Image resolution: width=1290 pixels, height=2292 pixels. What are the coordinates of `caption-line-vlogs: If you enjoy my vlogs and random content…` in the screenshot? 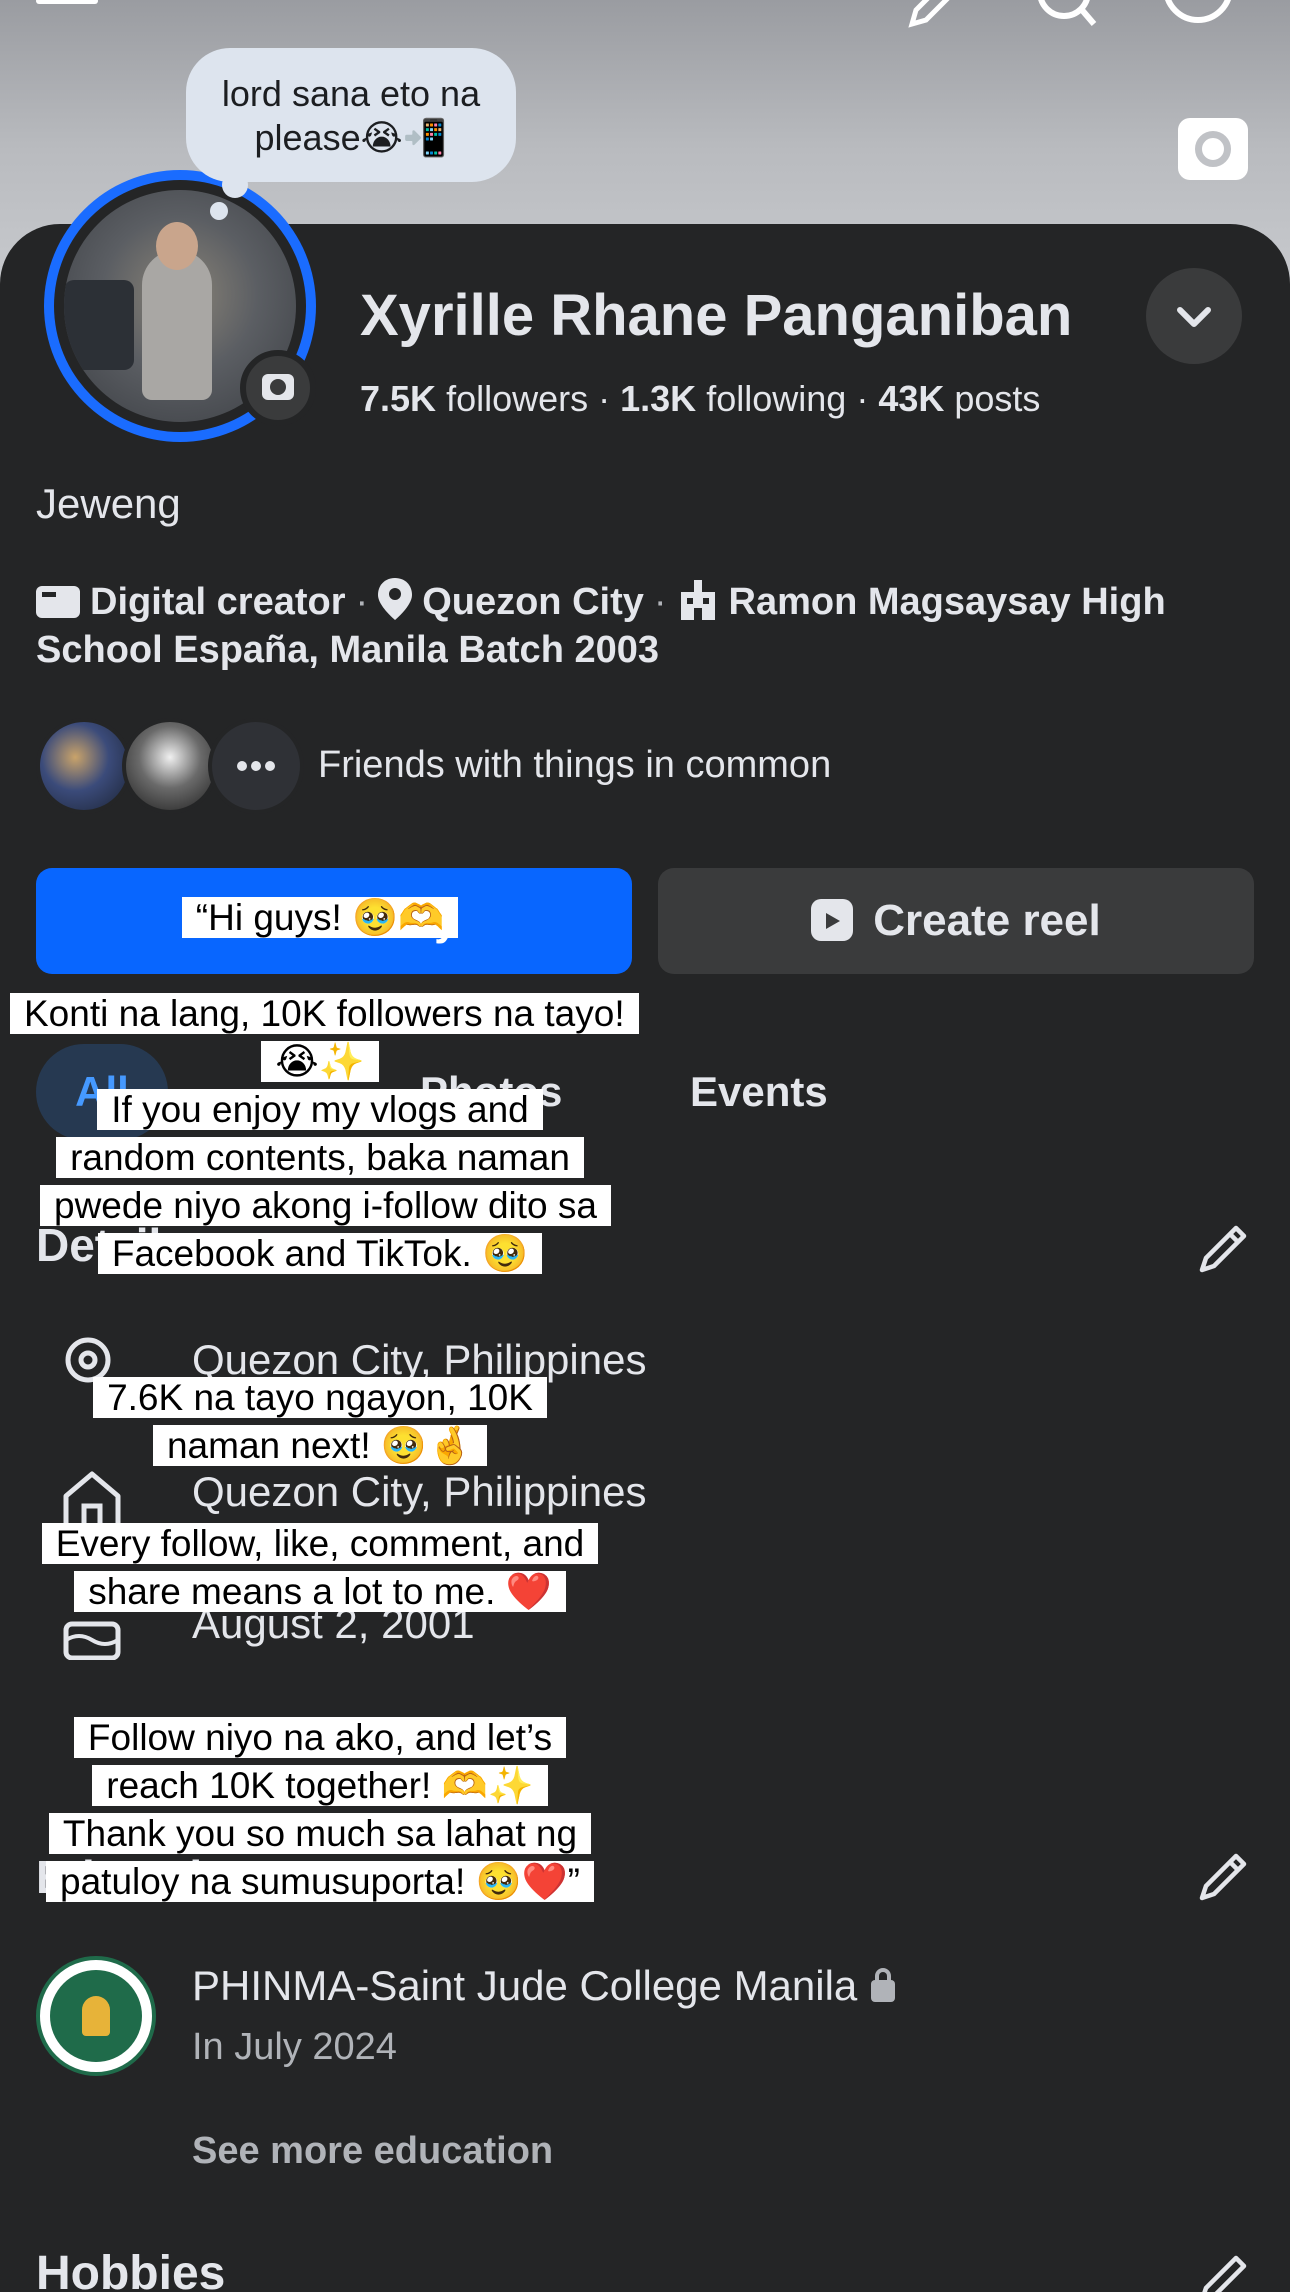 It's located at (325, 1182).